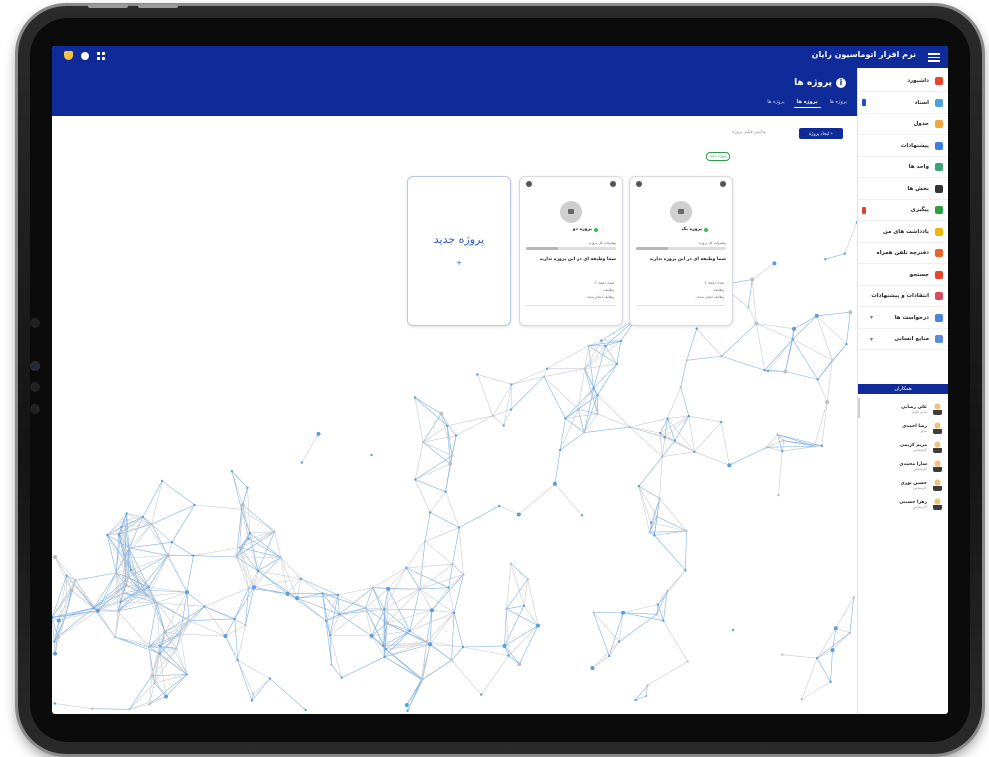 The width and height of the screenshot is (989, 757). I want to click on sidebar-item: واحد ها, so click(903, 167).